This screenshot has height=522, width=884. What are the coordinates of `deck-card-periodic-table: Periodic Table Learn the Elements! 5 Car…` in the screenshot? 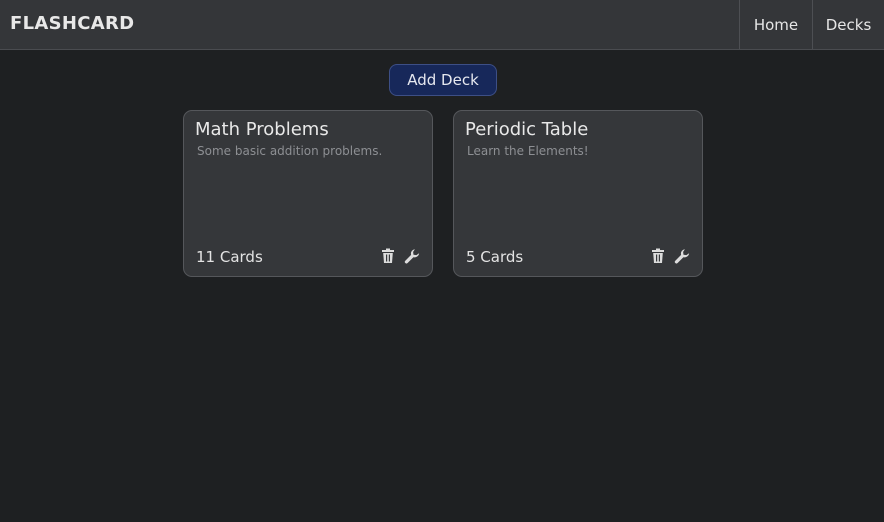 It's located at (578, 193).